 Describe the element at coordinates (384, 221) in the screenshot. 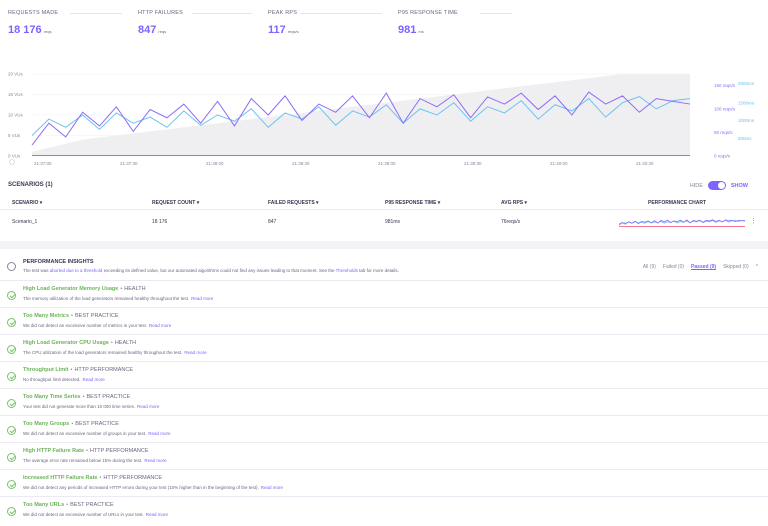

I see `table-row: Scenario_1 18 176 847 981ms 76reqs/s ⋮` at that location.